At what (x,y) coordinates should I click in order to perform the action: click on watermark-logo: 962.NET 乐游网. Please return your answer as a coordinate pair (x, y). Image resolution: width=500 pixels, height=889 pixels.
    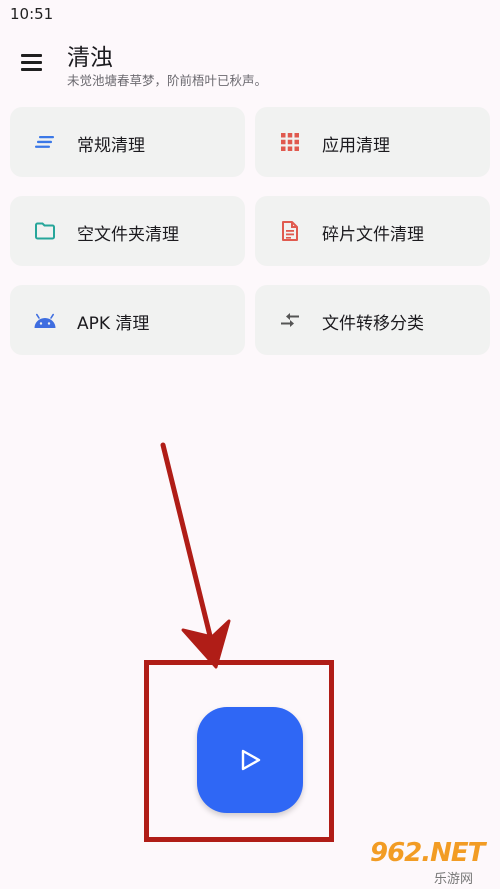
    Looking at the image, I should click on (428, 861).